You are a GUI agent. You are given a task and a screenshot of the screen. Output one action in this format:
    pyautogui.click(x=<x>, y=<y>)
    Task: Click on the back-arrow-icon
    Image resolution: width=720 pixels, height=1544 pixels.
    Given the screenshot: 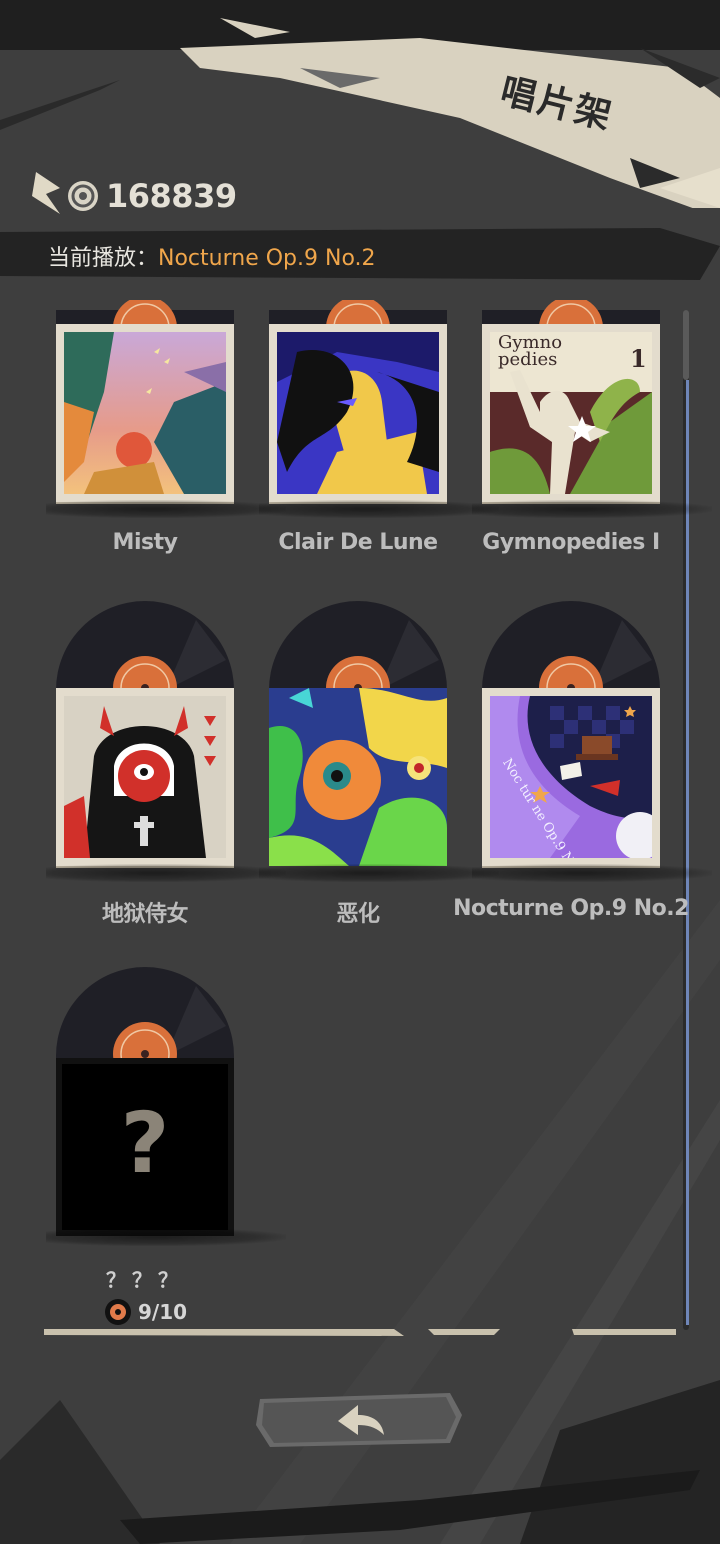 What is the action you would take?
    pyautogui.click(x=359, y=1420)
    